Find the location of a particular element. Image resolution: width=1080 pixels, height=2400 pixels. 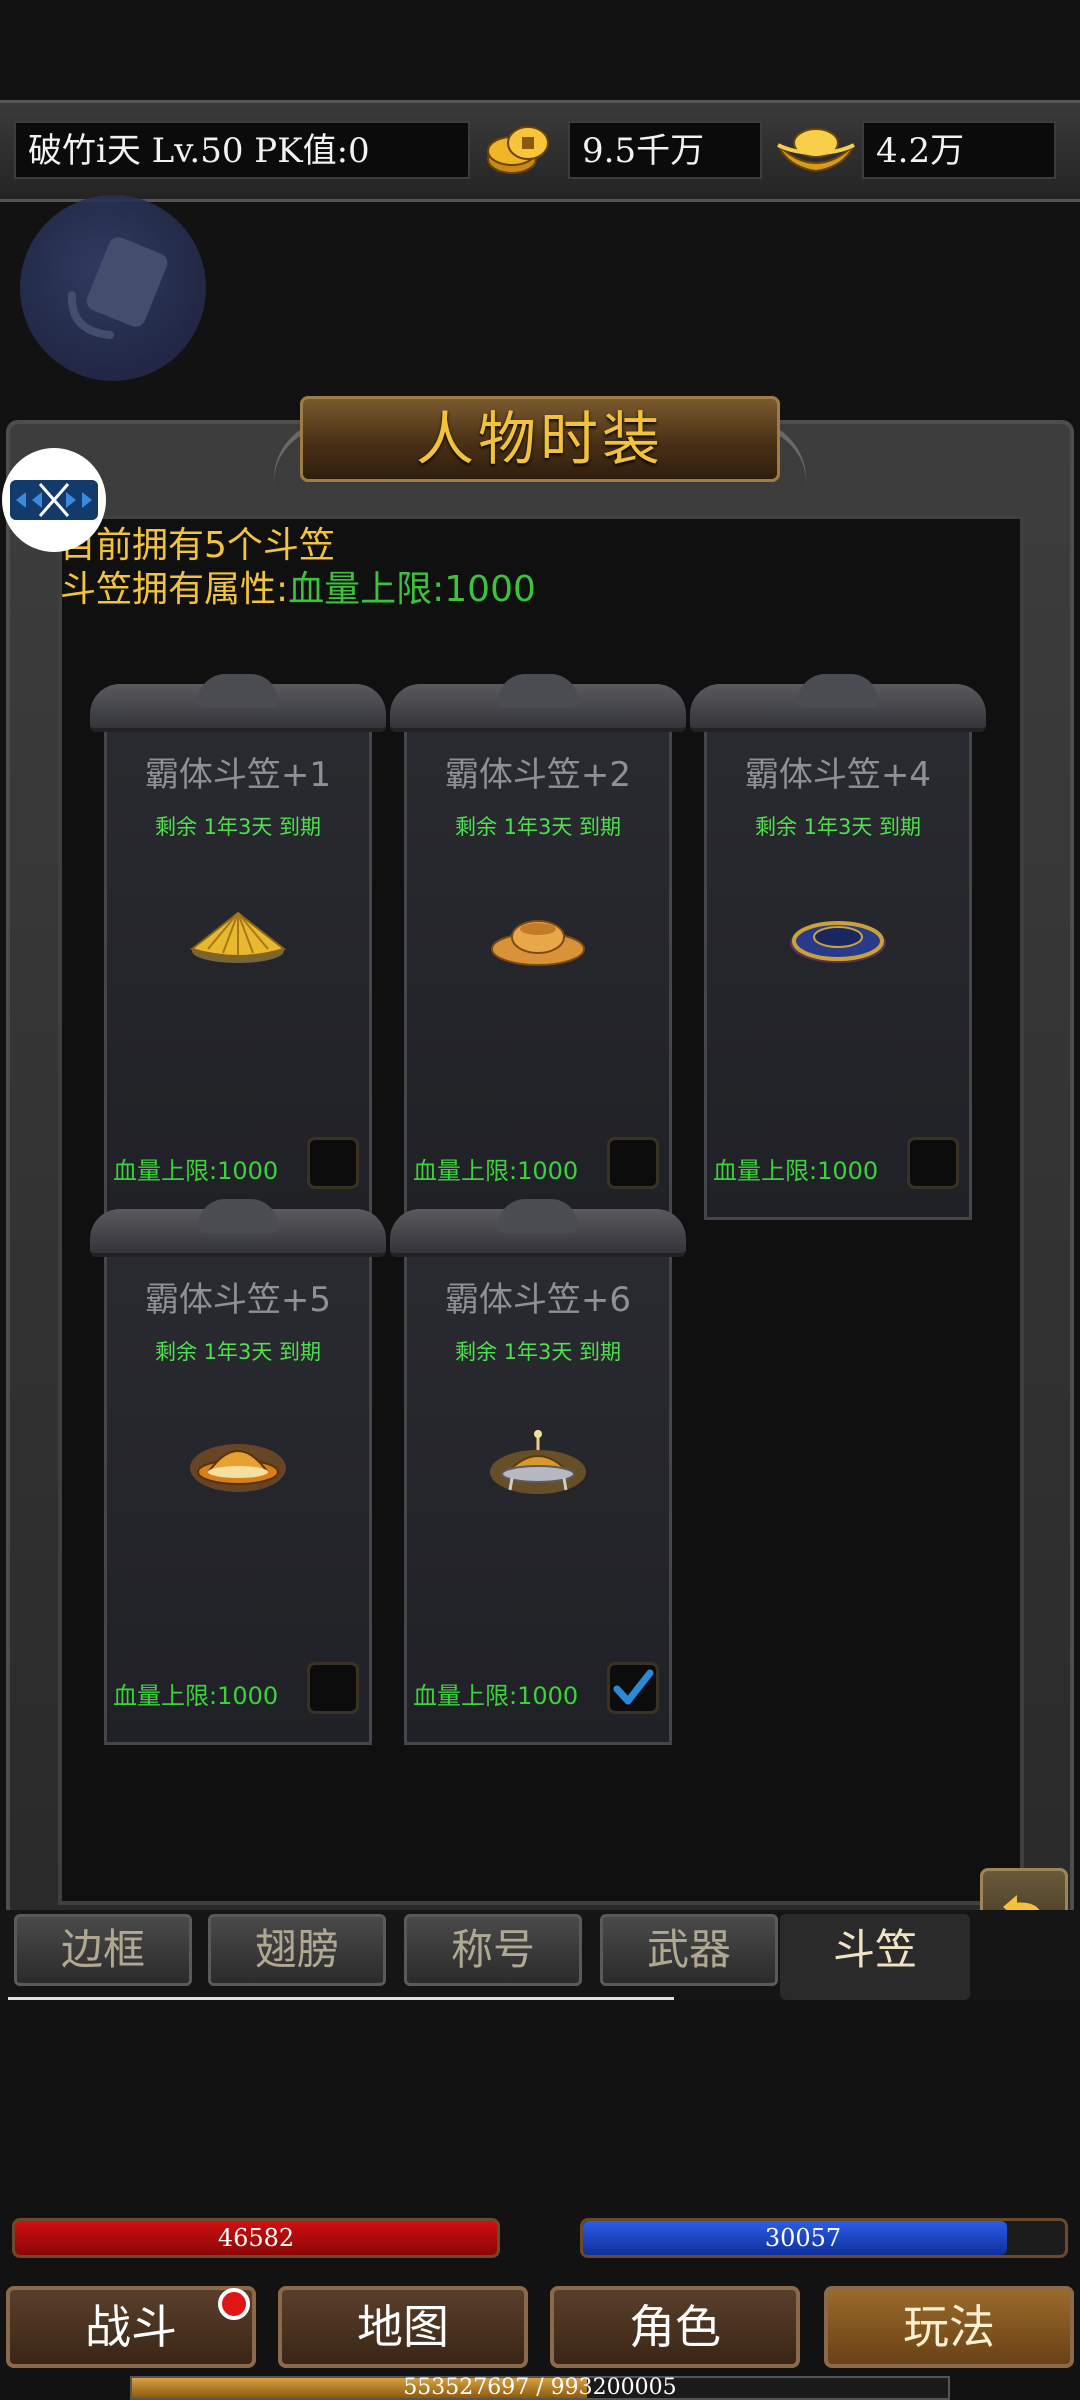

hat-card-5: 霸体斗笠+5 剩余 1年3天 到期 血量上限:1000 is located at coordinates (238, 1485).